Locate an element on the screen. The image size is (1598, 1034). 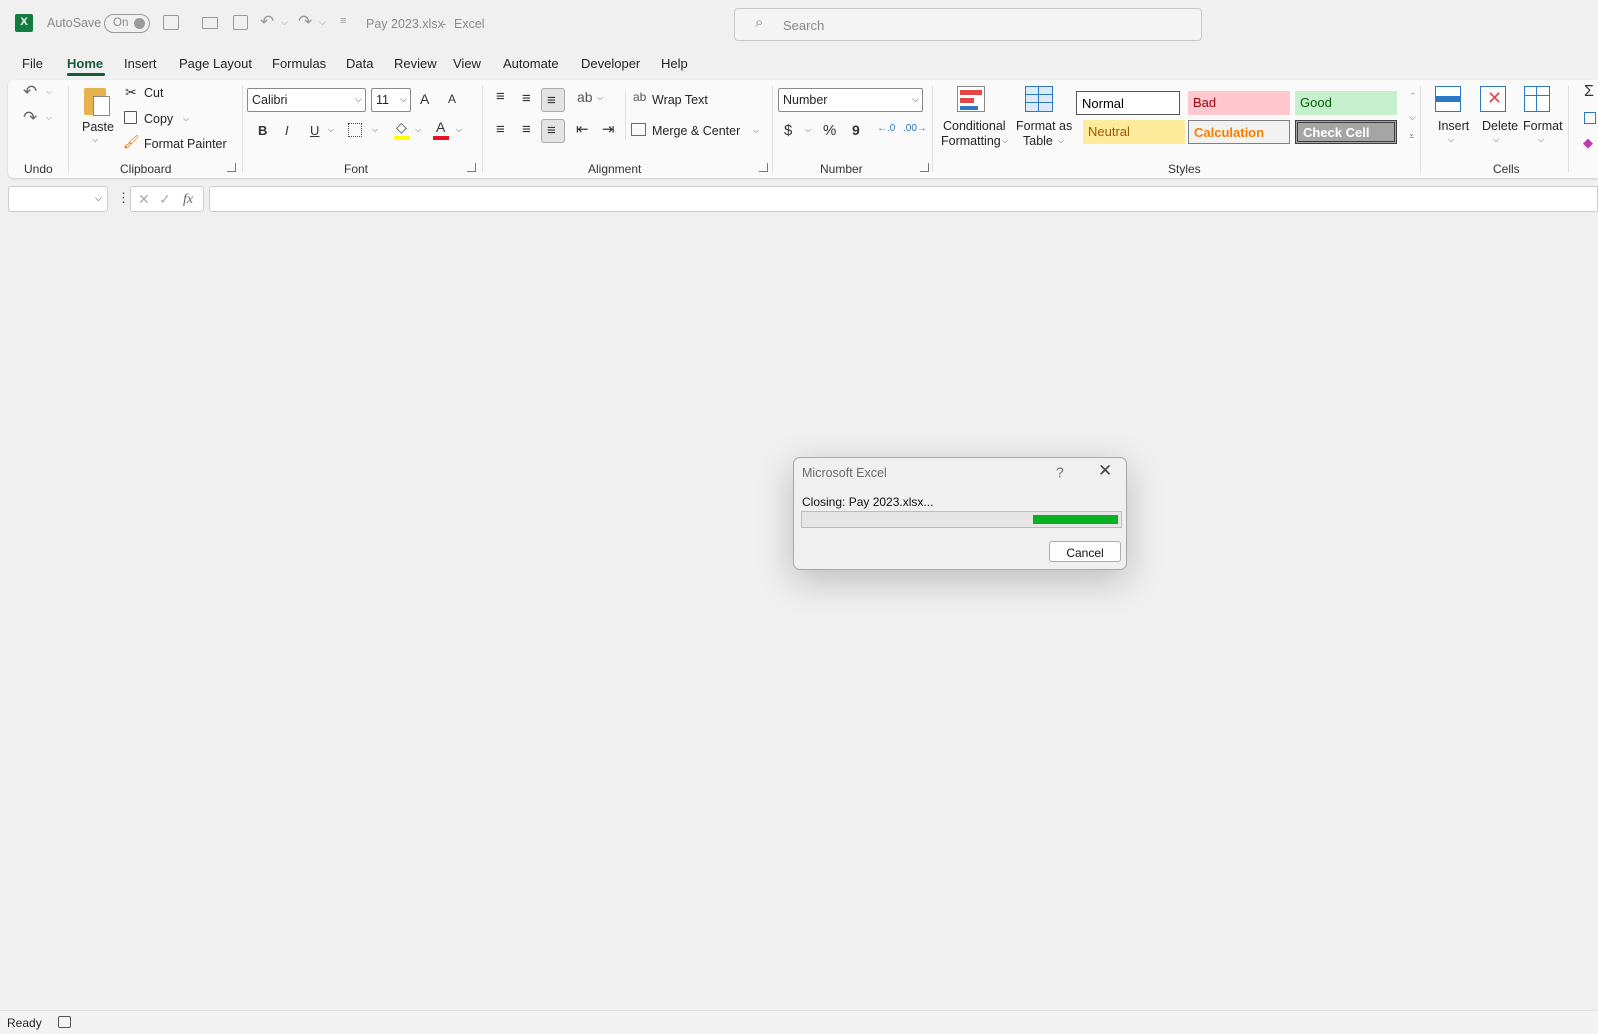
percent-button: % is located at coordinates (829, 130).